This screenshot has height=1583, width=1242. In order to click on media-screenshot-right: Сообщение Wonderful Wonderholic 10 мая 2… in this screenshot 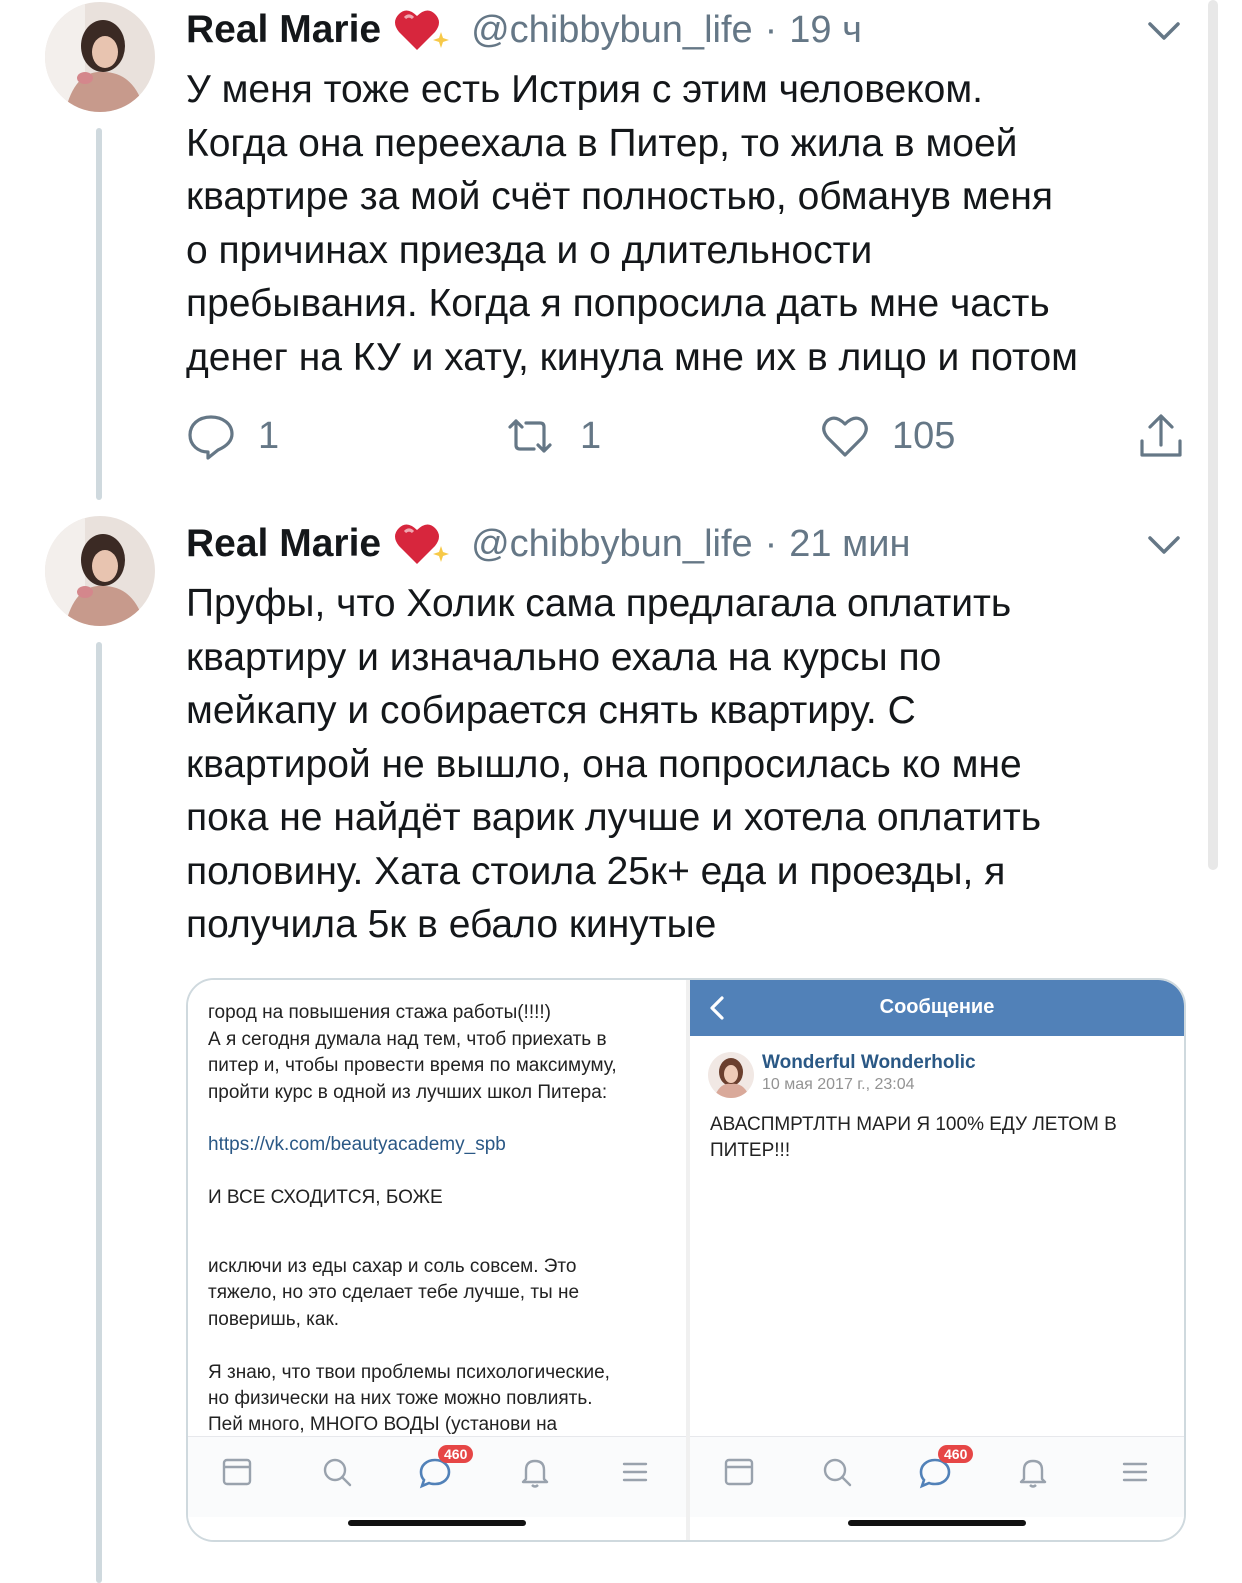, I will do `click(937, 1260)`.